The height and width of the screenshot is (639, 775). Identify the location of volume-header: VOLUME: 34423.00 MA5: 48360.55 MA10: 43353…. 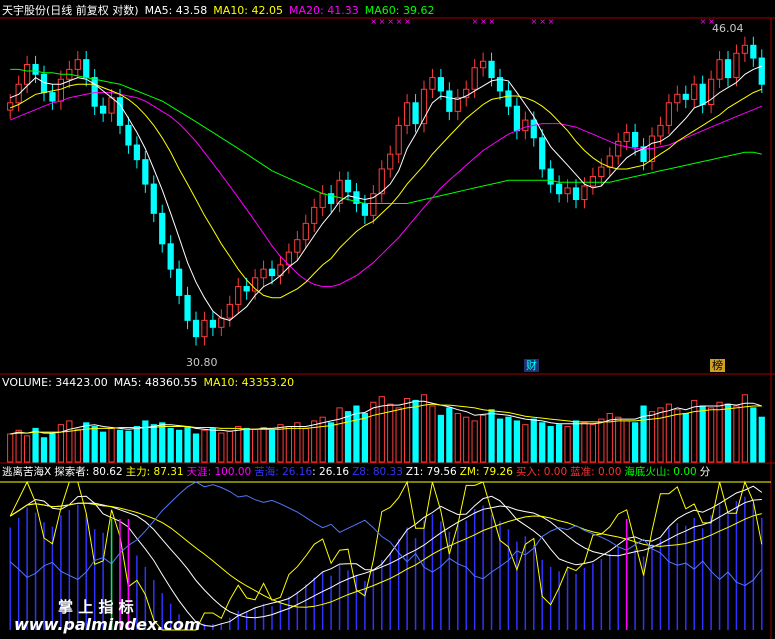
(151, 382).